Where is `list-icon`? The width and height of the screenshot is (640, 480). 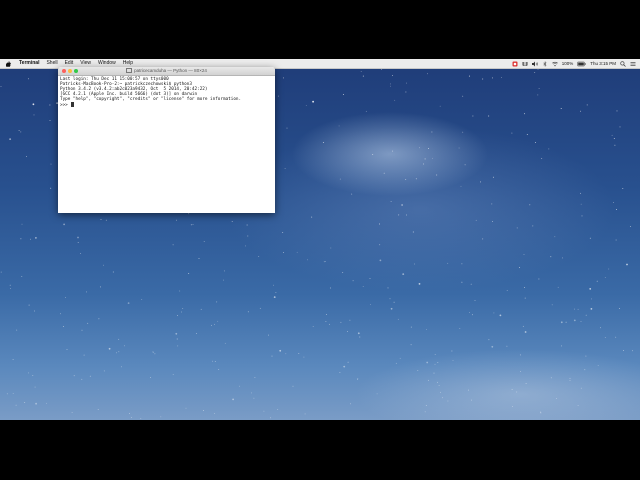
list-icon is located at coordinates (633, 64).